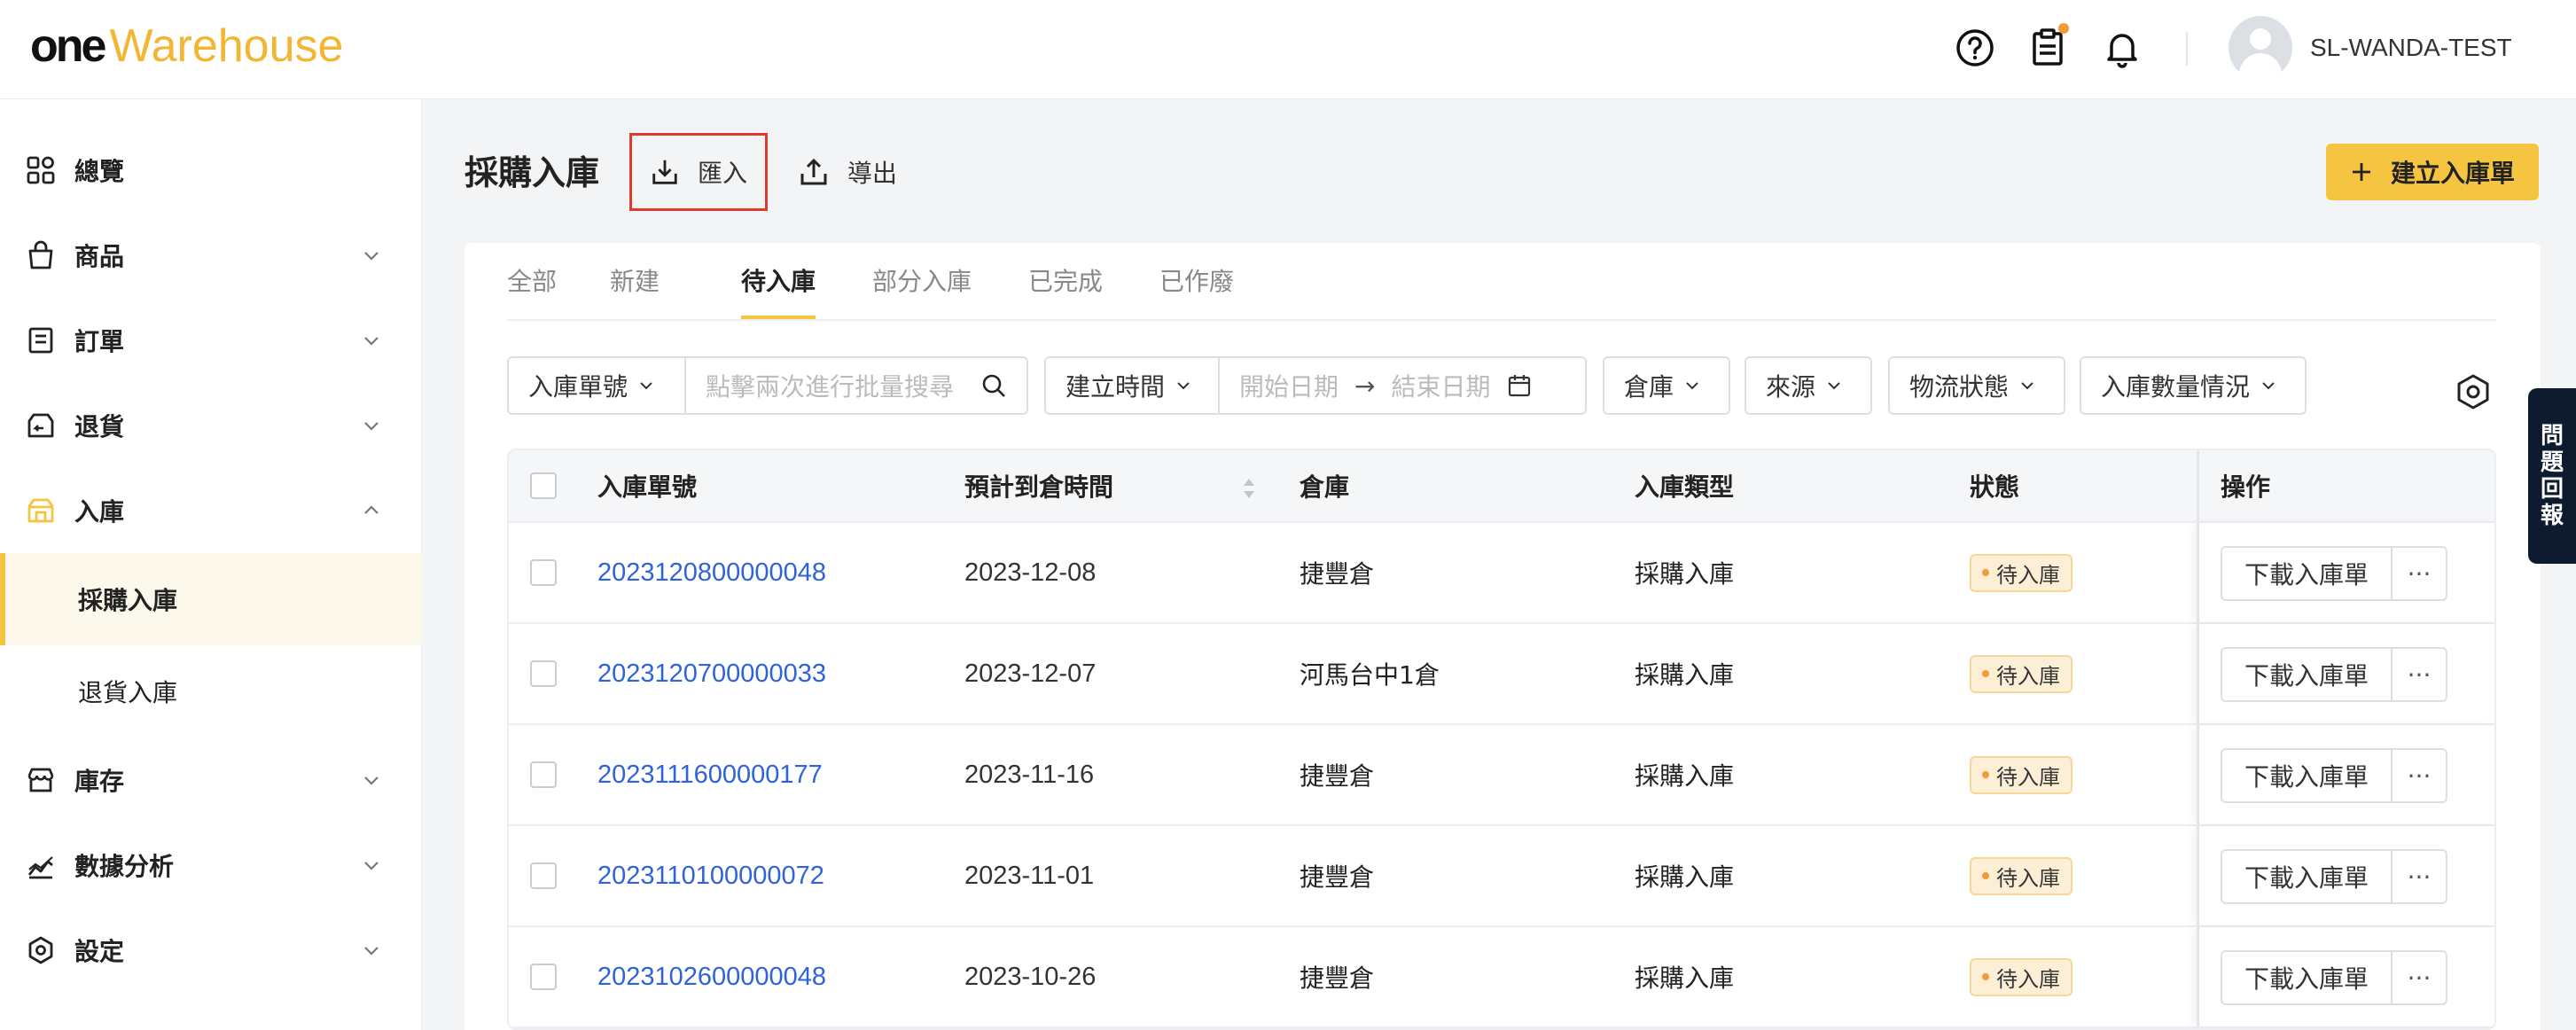  Describe the element at coordinates (99, 341) in the screenshot. I see `sidebar-item-label: 訂單` at that location.